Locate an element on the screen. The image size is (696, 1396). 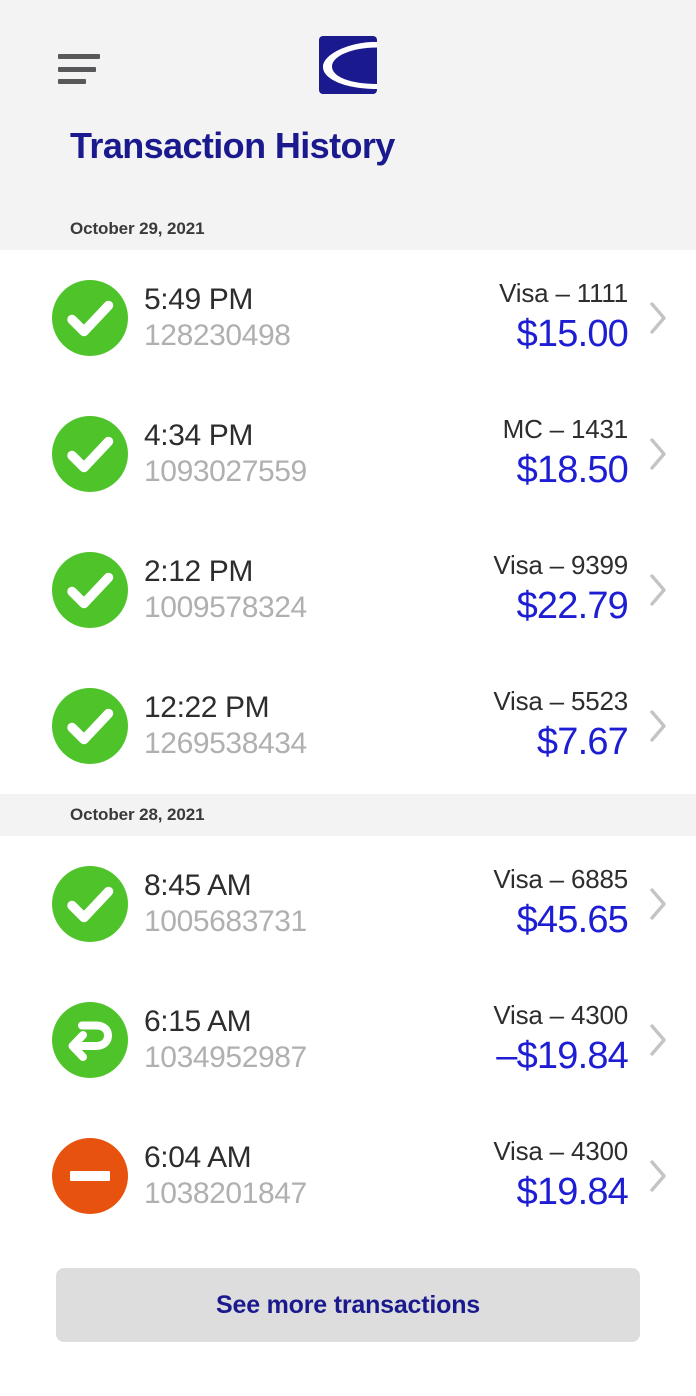
transaction-id: 1093027559 is located at coordinates (225, 471).